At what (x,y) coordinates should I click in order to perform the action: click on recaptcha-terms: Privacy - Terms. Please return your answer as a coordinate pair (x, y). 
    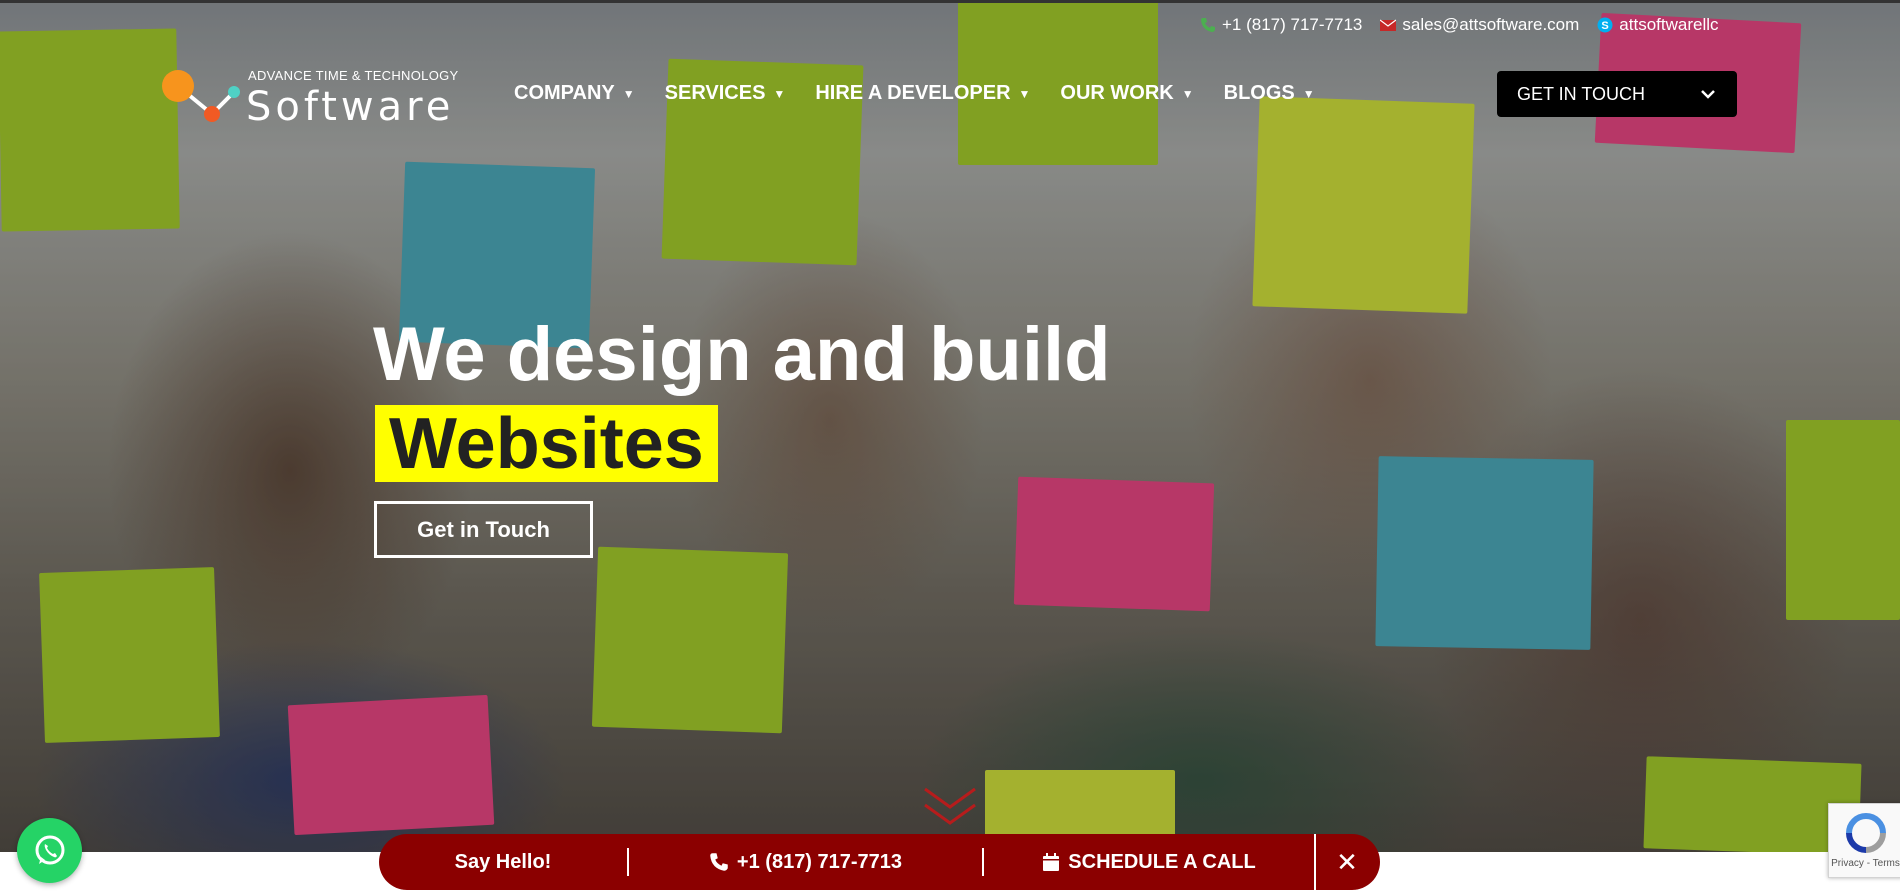
    Looking at the image, I should click on (1865, 863).